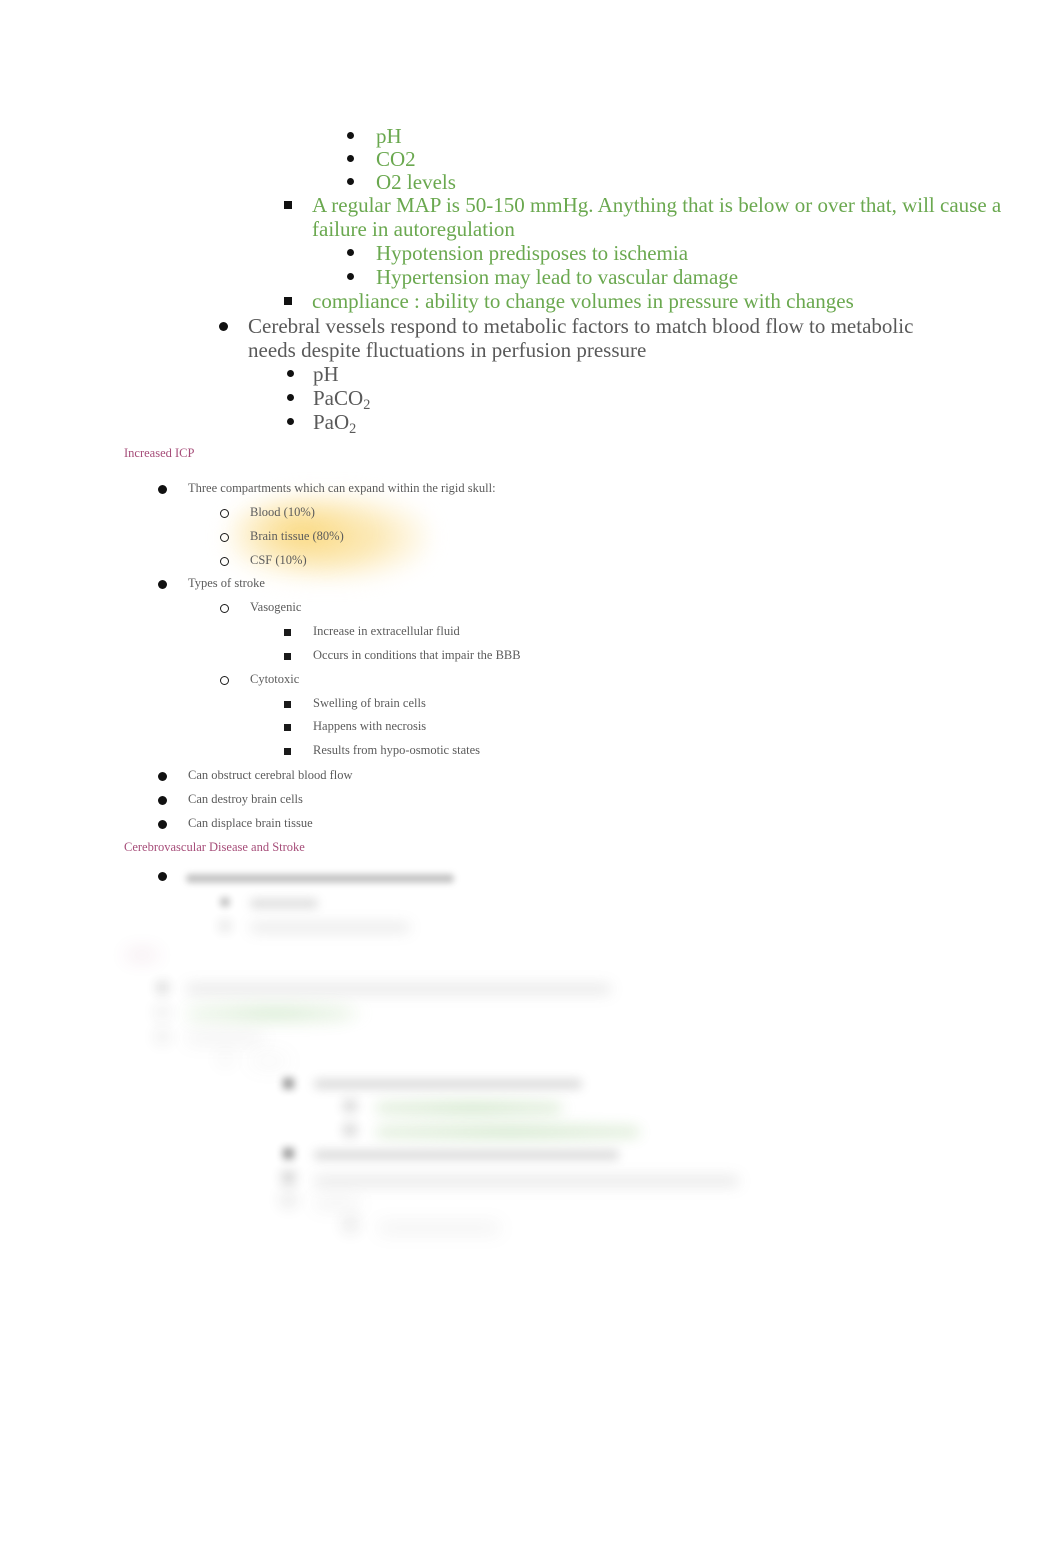  What do you see at coordinates (531, 707) in the screenshot?
I see `list-item: Swelling of brain cells` at bounding box center [531, 707].